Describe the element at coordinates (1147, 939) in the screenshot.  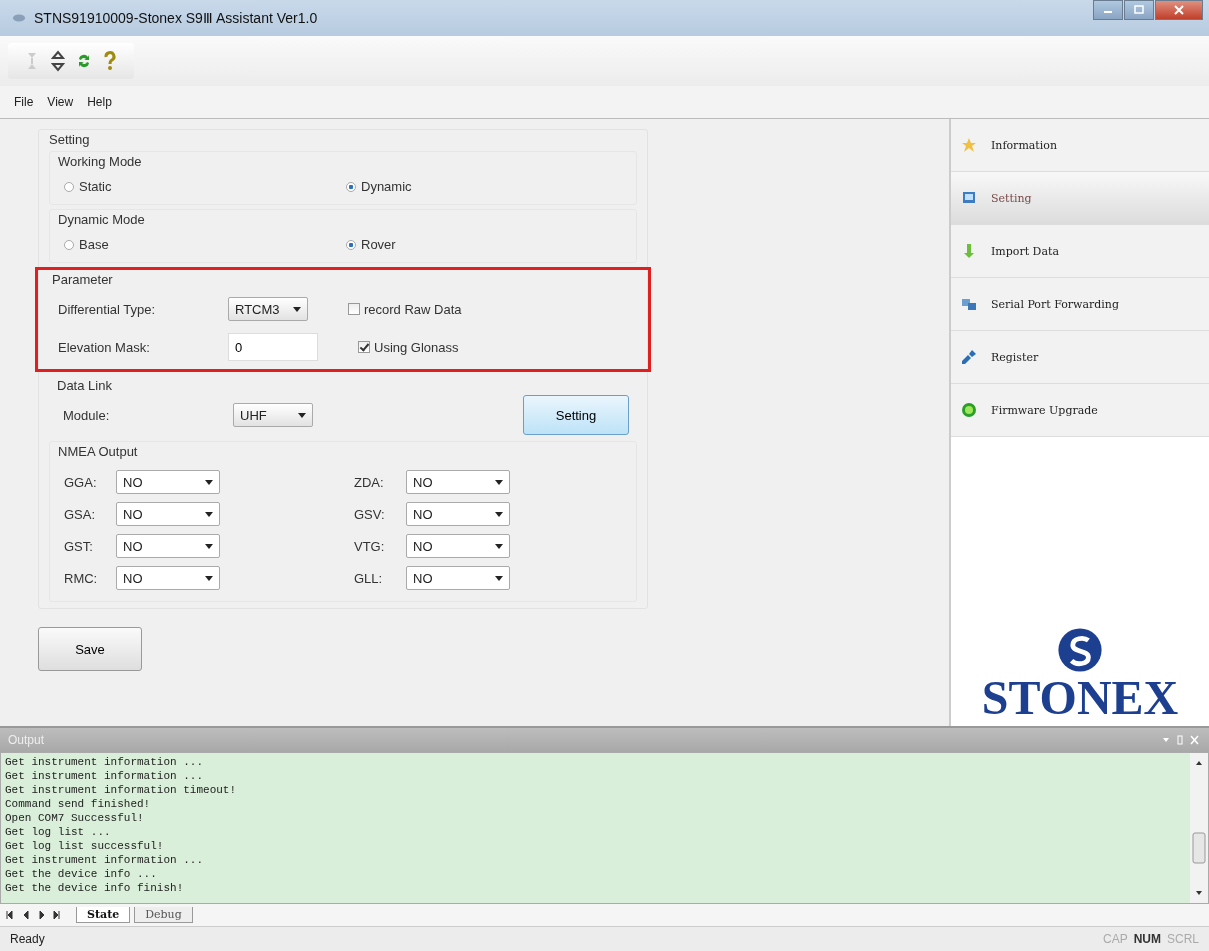
I see `status-indicator: NUM` at that location.